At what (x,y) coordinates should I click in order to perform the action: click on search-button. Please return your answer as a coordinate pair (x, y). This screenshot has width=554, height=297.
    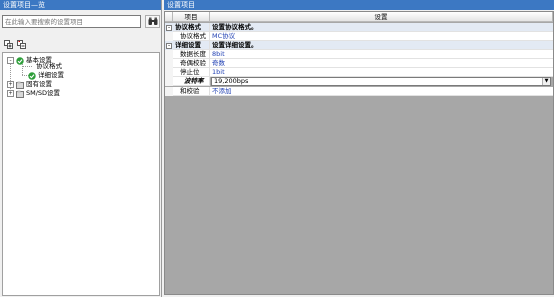
    Looking at the image, I should click on (152, 21).